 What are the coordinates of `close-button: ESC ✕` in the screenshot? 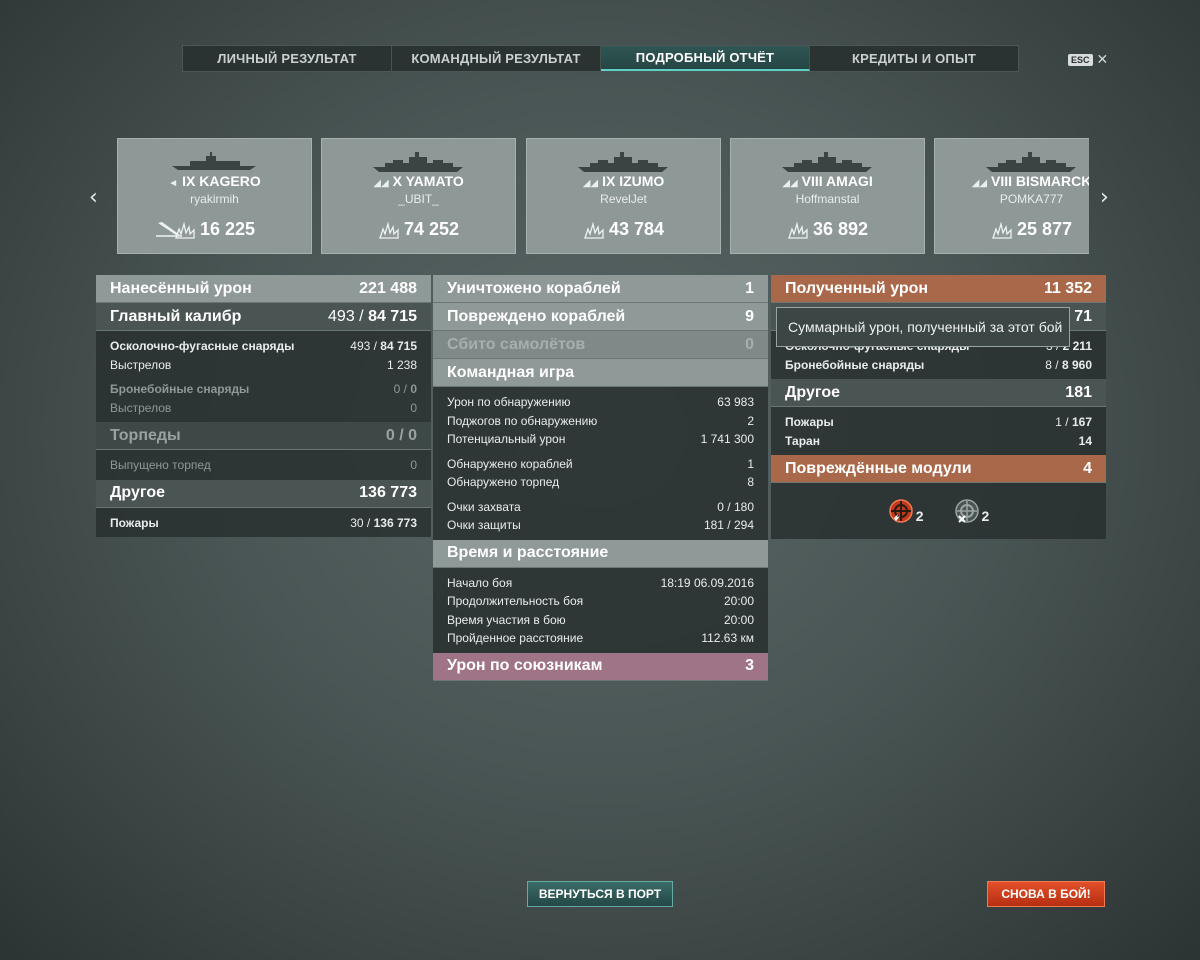 It's located at (1088, 59).